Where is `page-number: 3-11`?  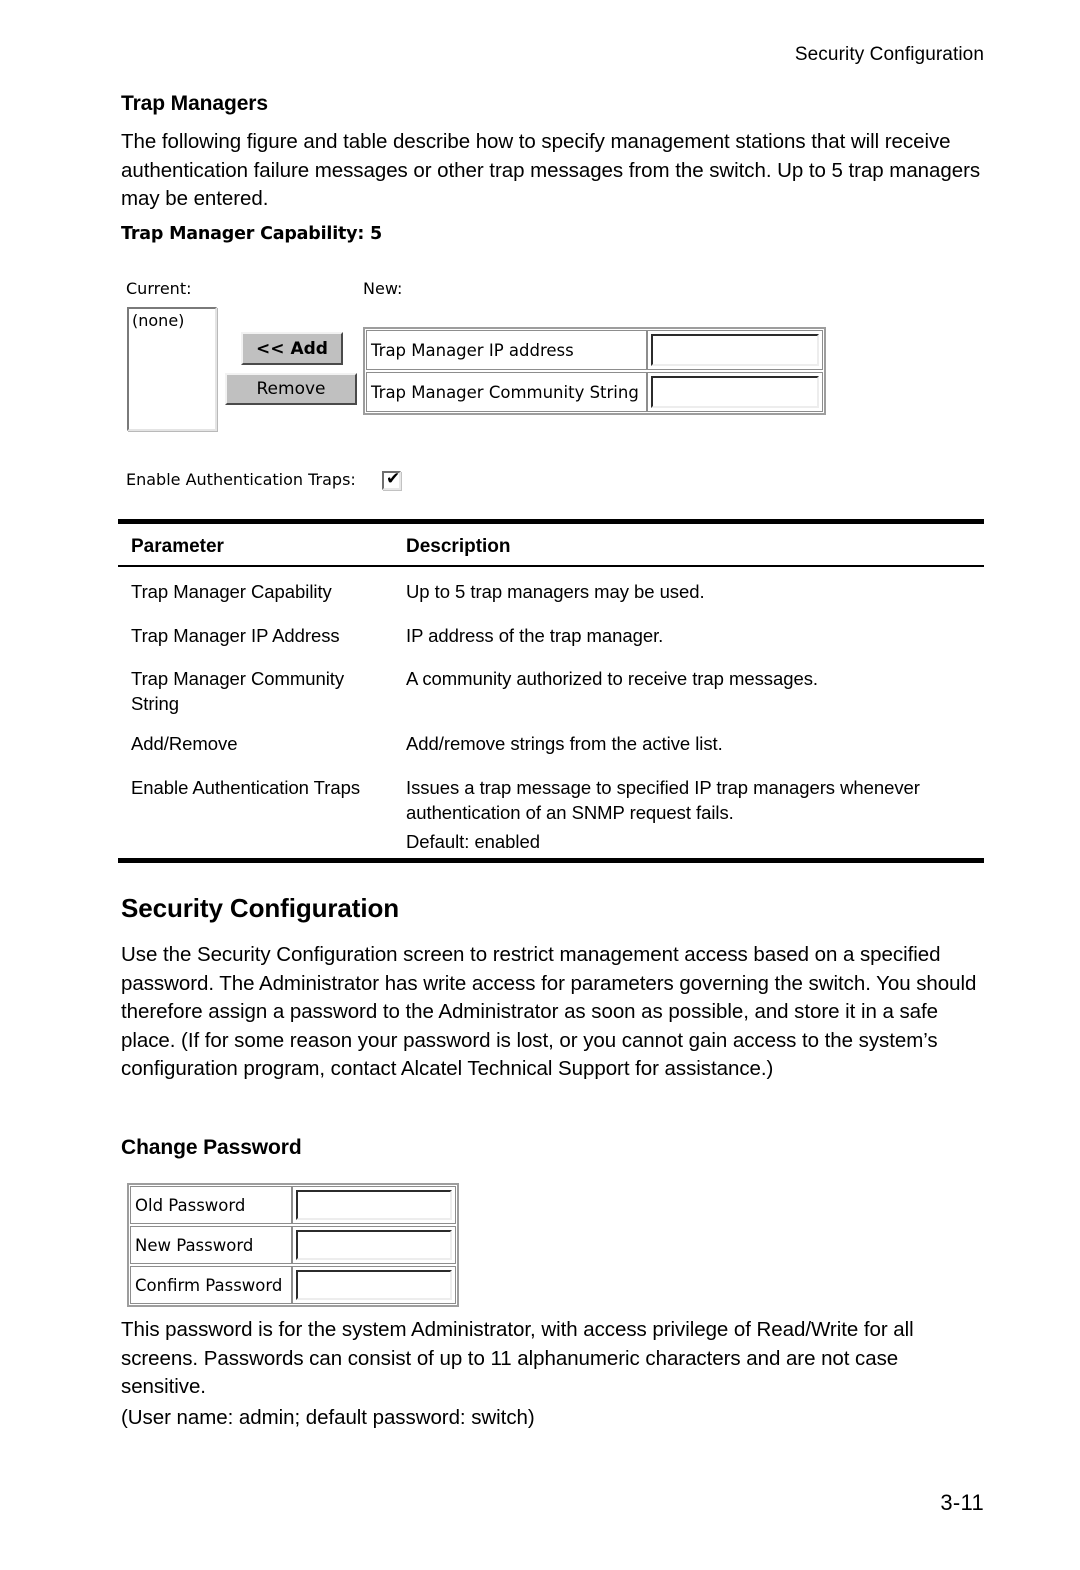
page-number: 3-11 is located at coordinates (962, 1502).